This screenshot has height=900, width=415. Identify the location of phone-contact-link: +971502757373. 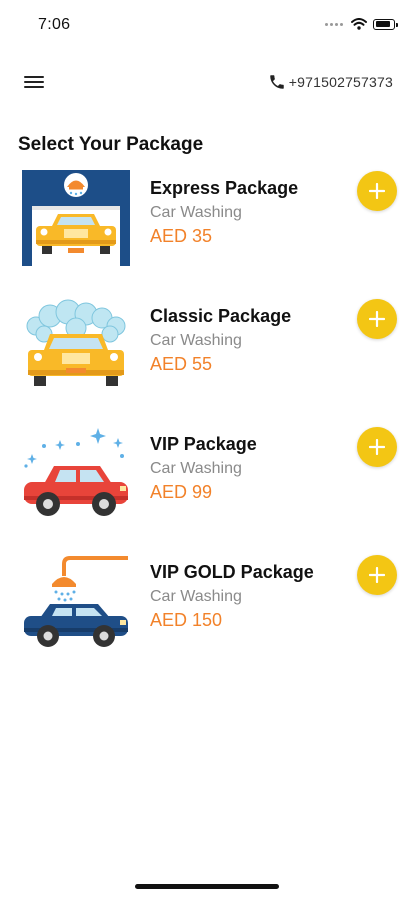
(330, 82).